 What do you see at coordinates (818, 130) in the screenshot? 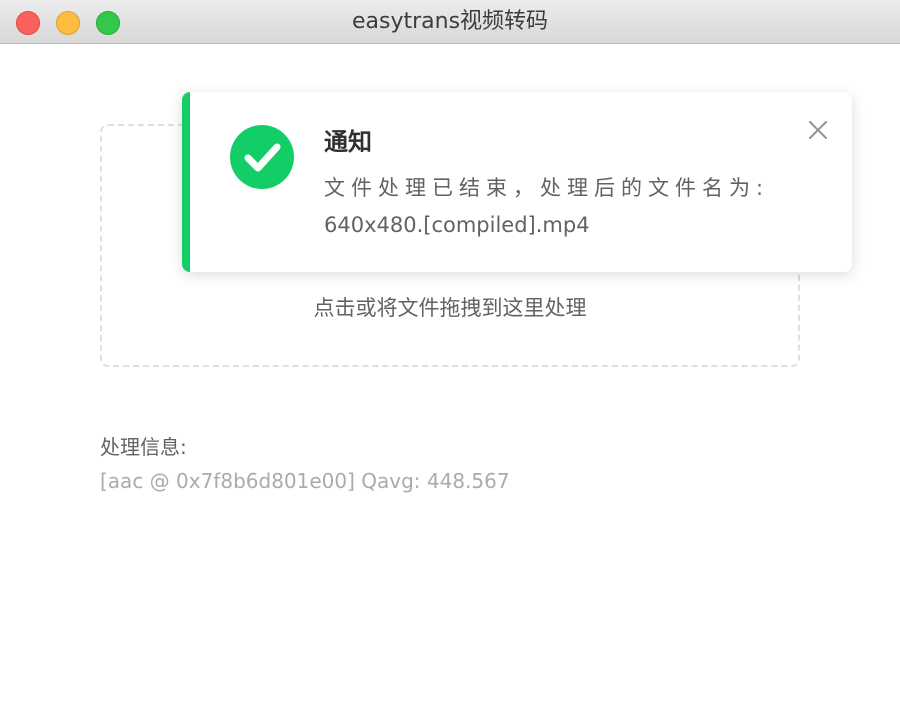
I see `close-icon` at bounding box center [818, 130].